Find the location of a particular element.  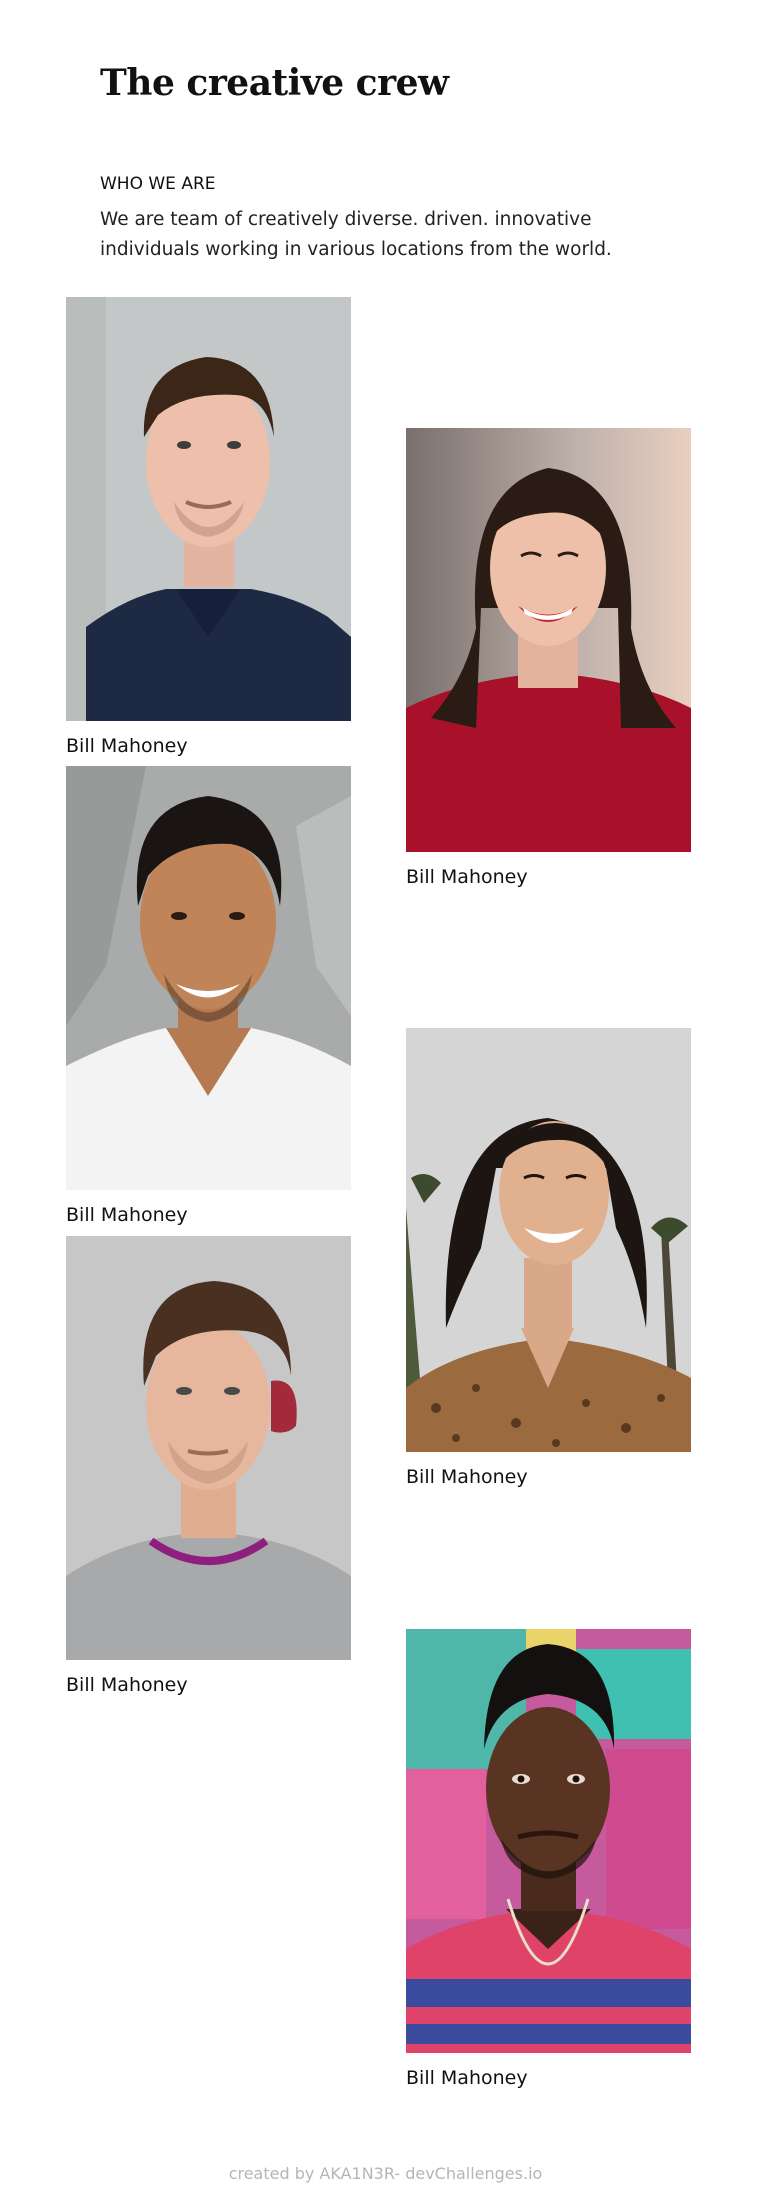

footer-credit: created by AKA1N3R- devChallenges.io is located at coordinates (385, 2173).